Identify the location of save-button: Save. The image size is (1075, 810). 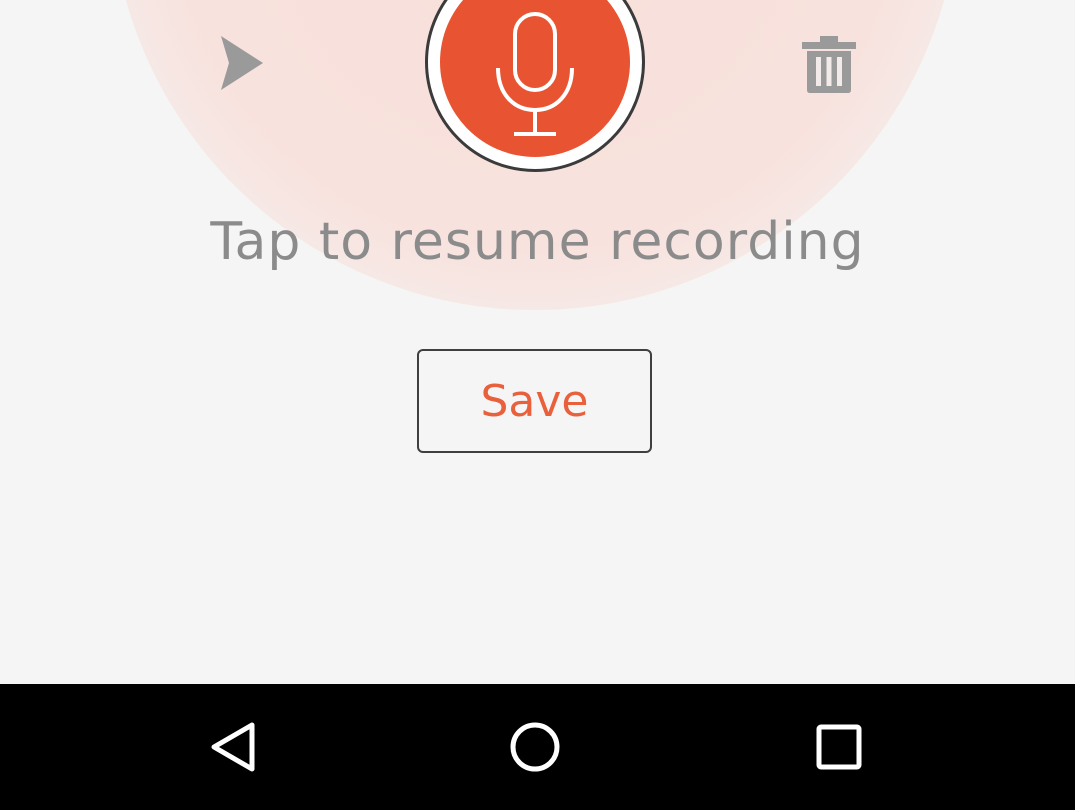
(534, 401).